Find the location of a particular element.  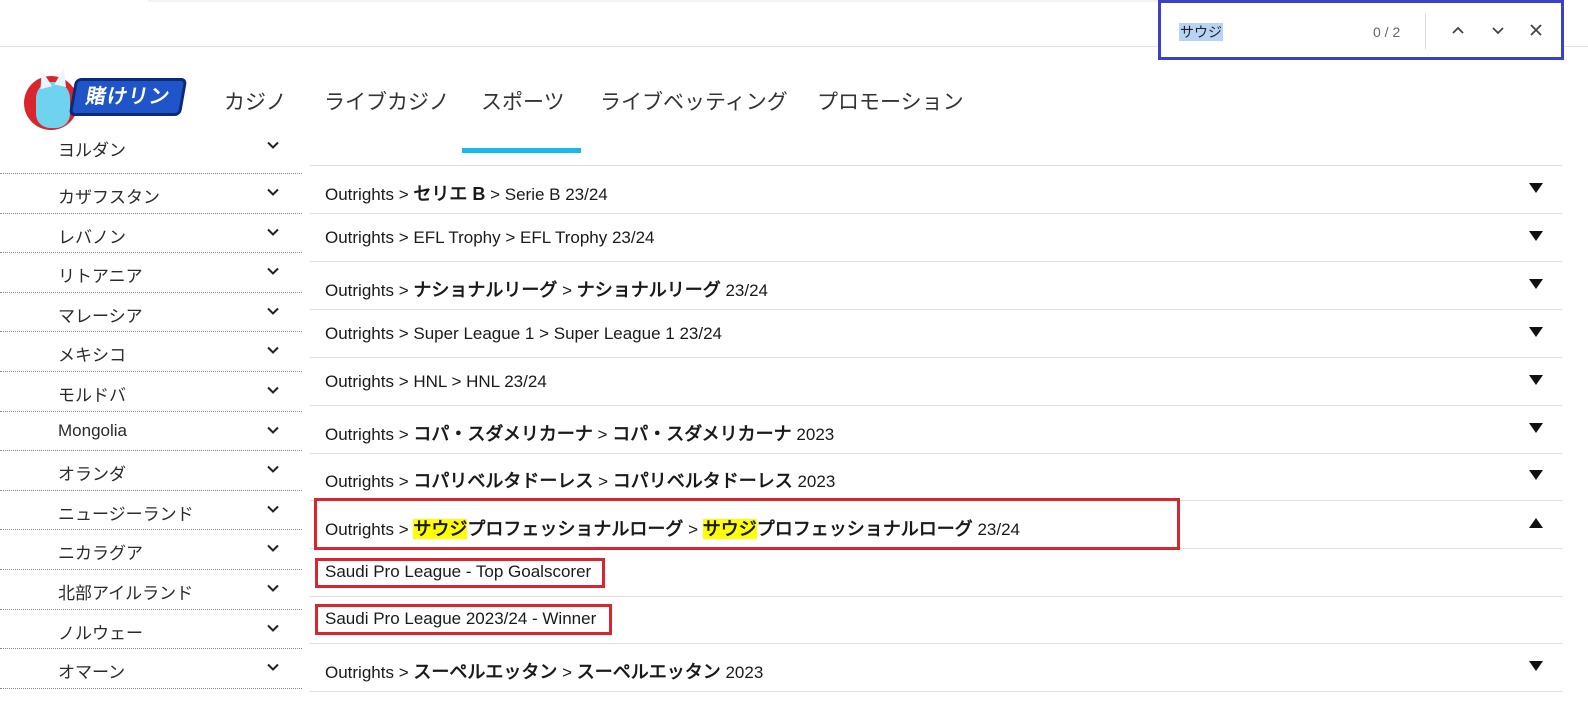

season-year: 23/24 is located at coordinates (747, 290).